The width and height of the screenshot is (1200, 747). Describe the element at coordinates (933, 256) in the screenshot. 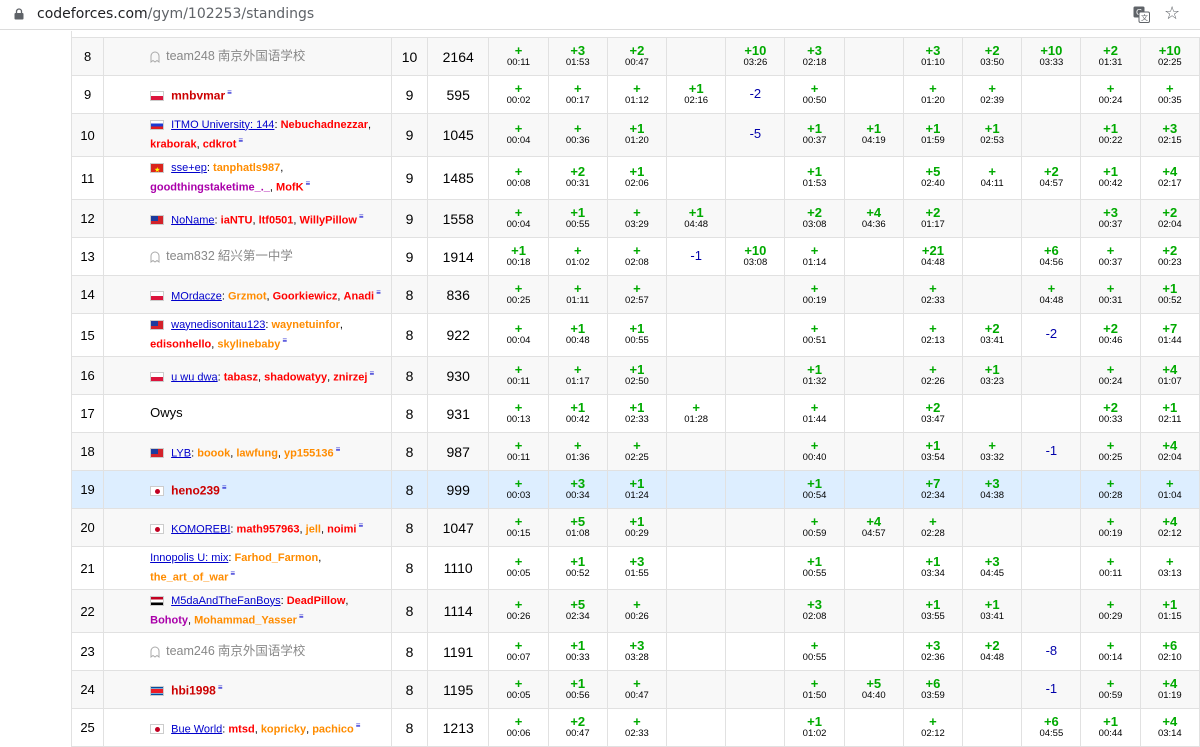

I see `problem-cell: +21 04:48` at that location.